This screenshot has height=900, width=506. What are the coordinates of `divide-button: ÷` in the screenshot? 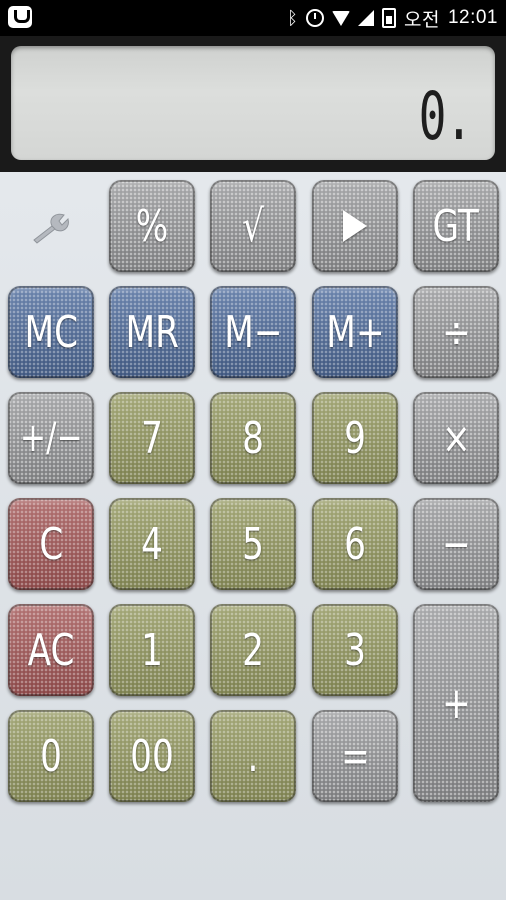 It's located at (456, 332).